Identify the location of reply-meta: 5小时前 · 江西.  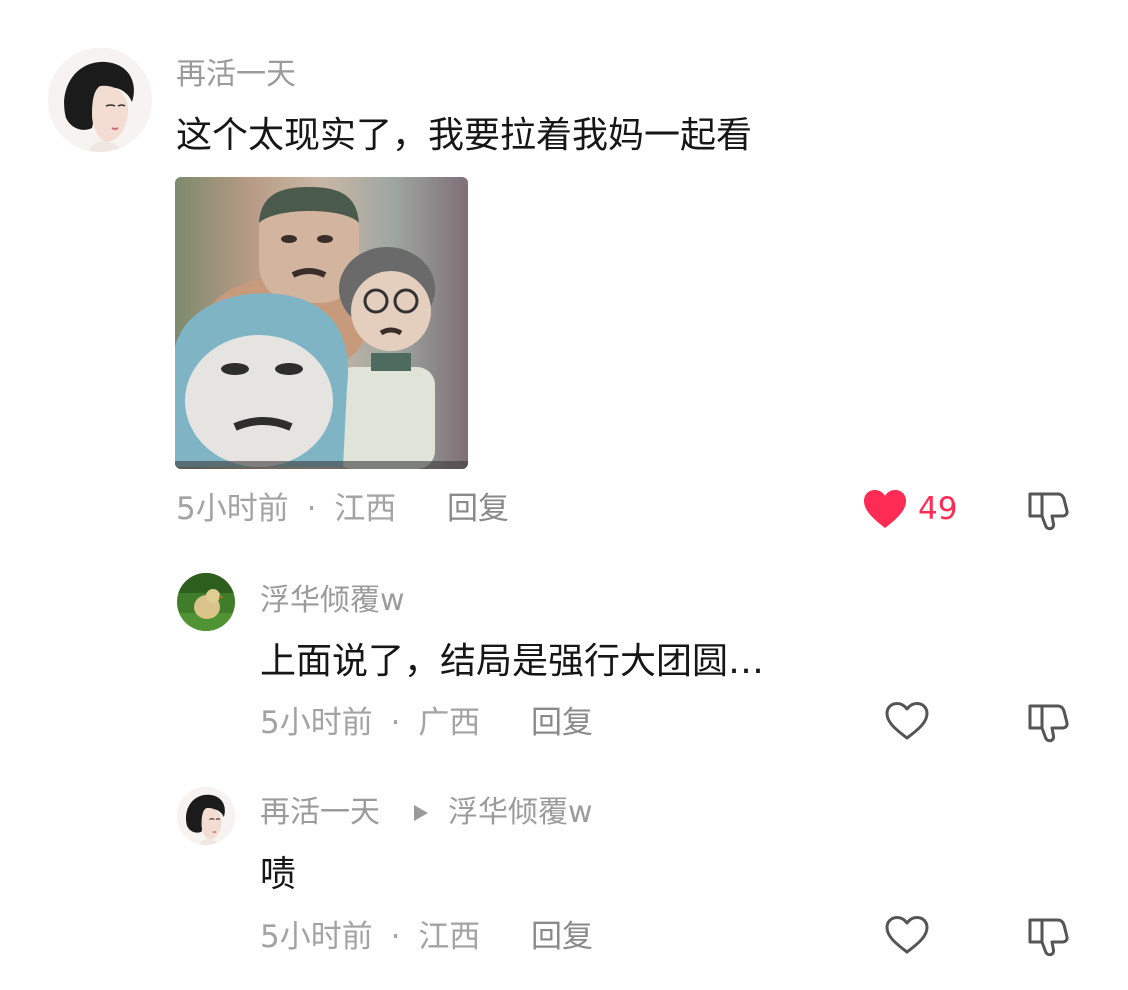
(370, 937).